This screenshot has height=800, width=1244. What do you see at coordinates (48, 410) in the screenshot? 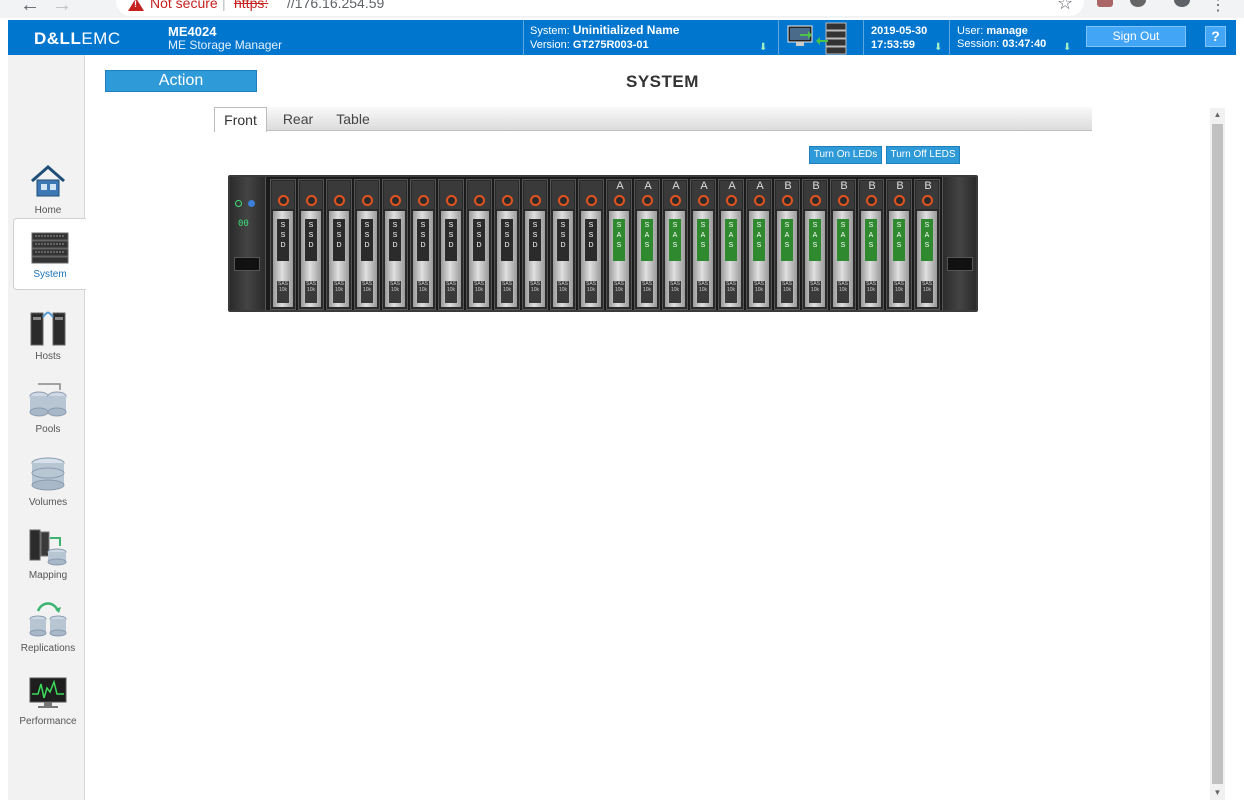
I see `sidebar-item-pools: Pools` at bounding box center [48, 410].